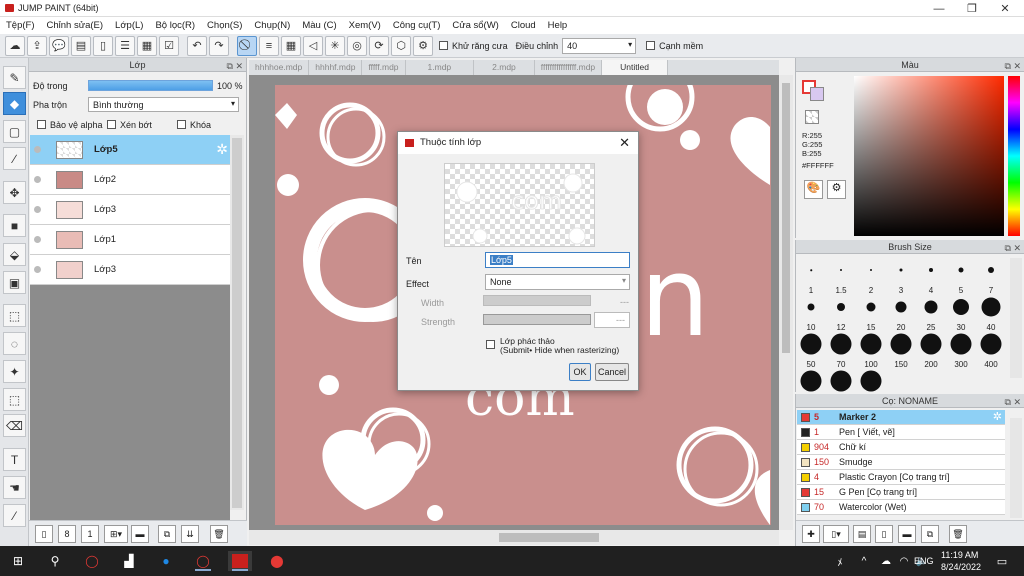 The width and height of the screenshot is (1024, 576). What do you see at coordinates (20, 25) in the screenshot?
I see `menu-file: Tệp(F)` at bounding box center [20, 25].